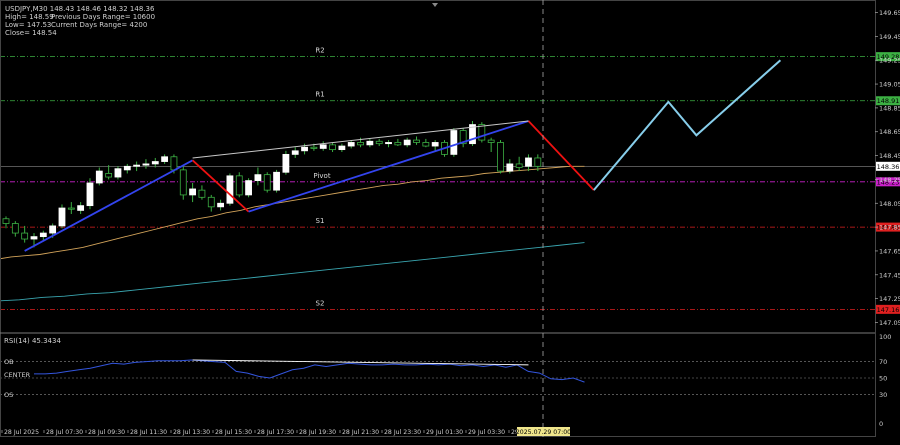 Image resolution: width=900 pixels, height=445 pixels. I want to click on ma-fast-line, so click(292, 212).